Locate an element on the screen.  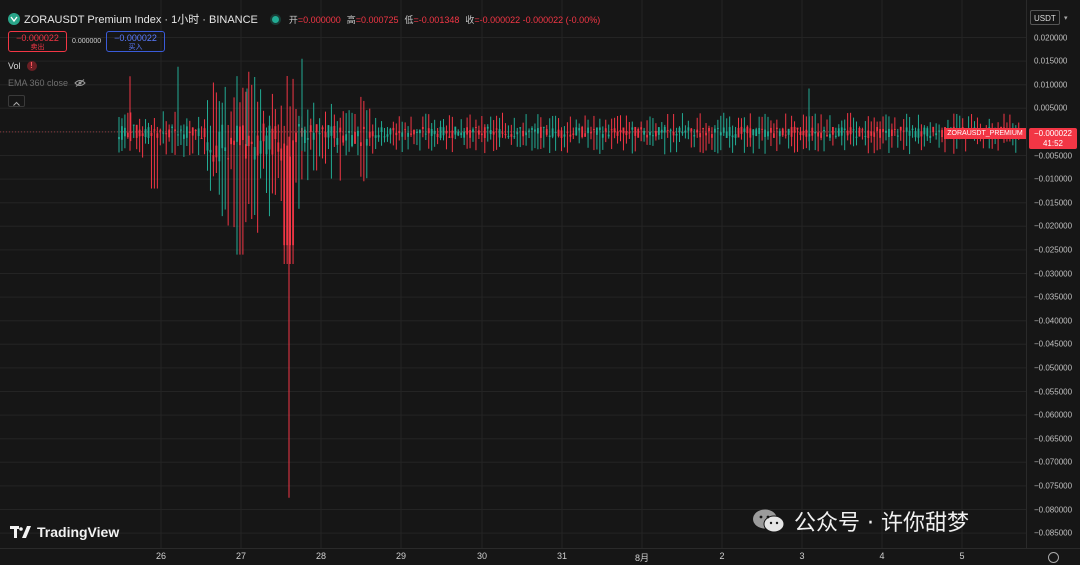
price-tick-label: 0.020000 is located at coordinates (1051, 37).